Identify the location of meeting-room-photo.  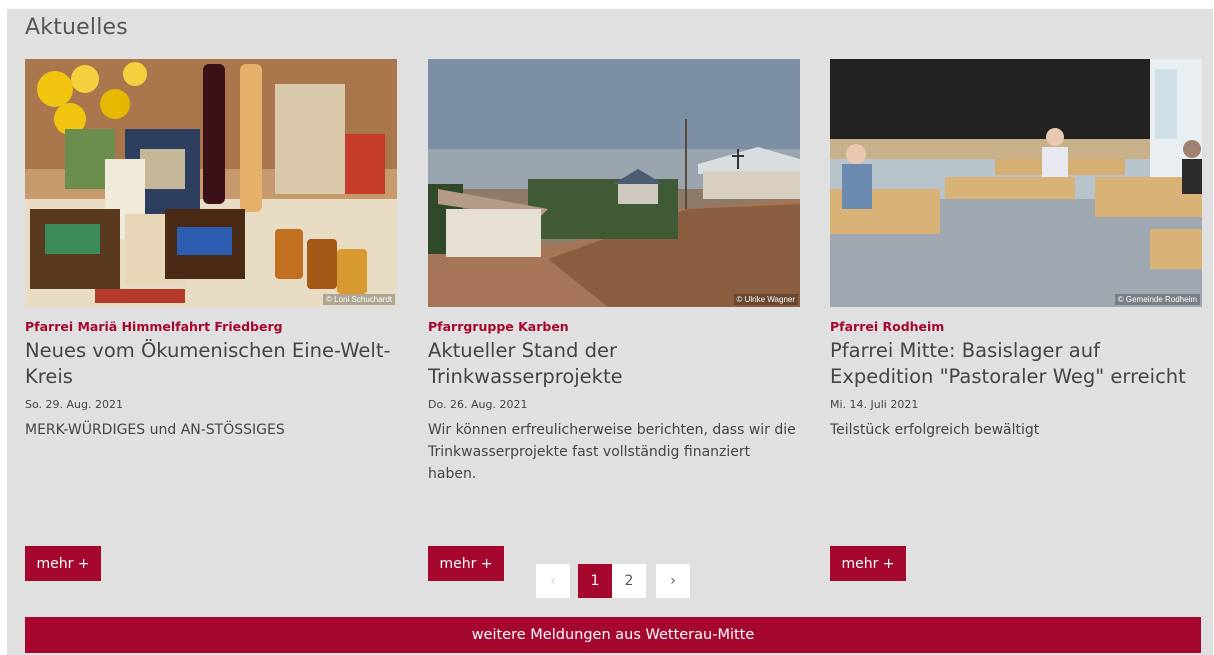
(1016, 183).